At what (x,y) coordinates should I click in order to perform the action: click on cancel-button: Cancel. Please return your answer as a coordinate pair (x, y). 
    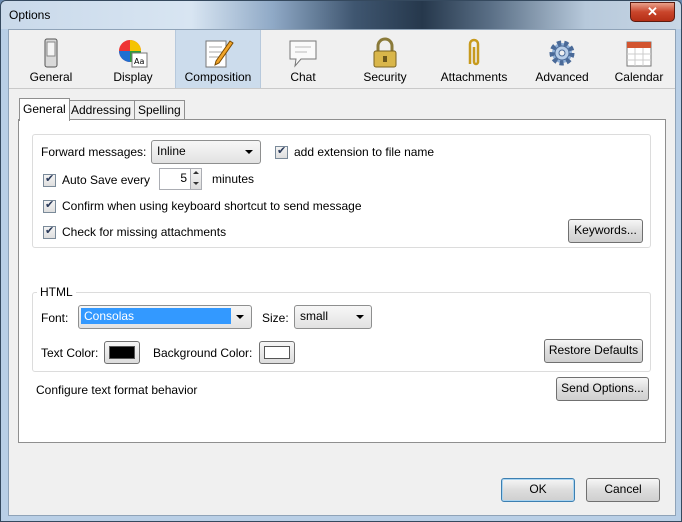
    Looking at the image, I should click on (623, 490).